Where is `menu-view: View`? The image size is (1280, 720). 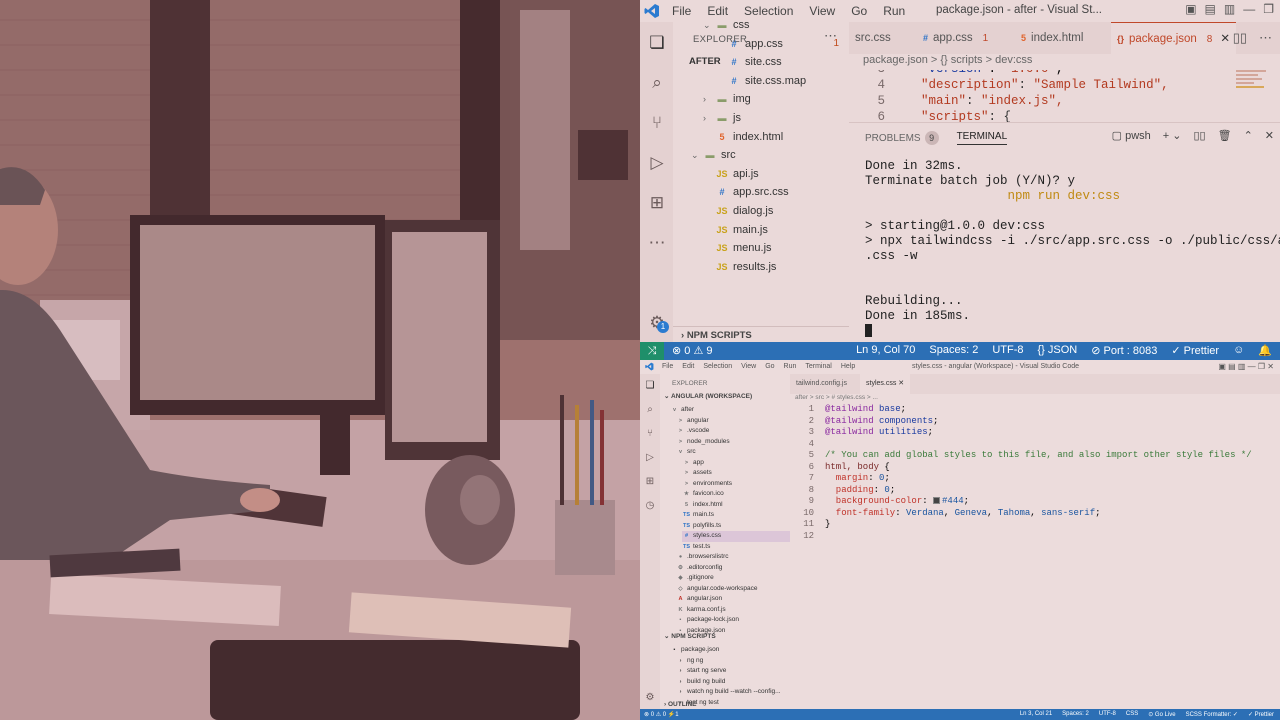 menu-view: View is located at coordinates (748, 366).